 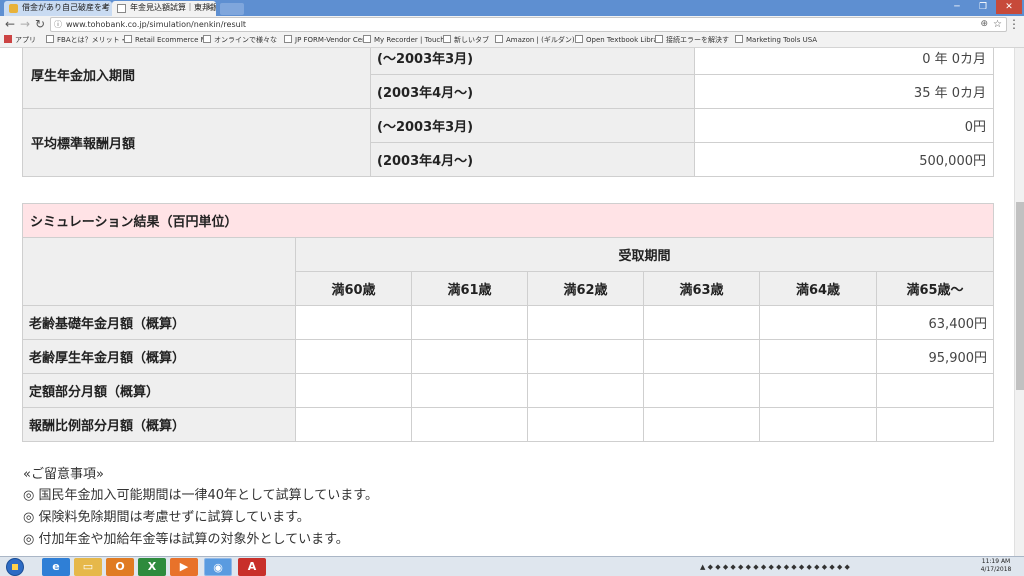 What do you see at coordinates (40, 24) in the screenshot?
I see `reload-icon: ↻` at bounding box center [40, 24].